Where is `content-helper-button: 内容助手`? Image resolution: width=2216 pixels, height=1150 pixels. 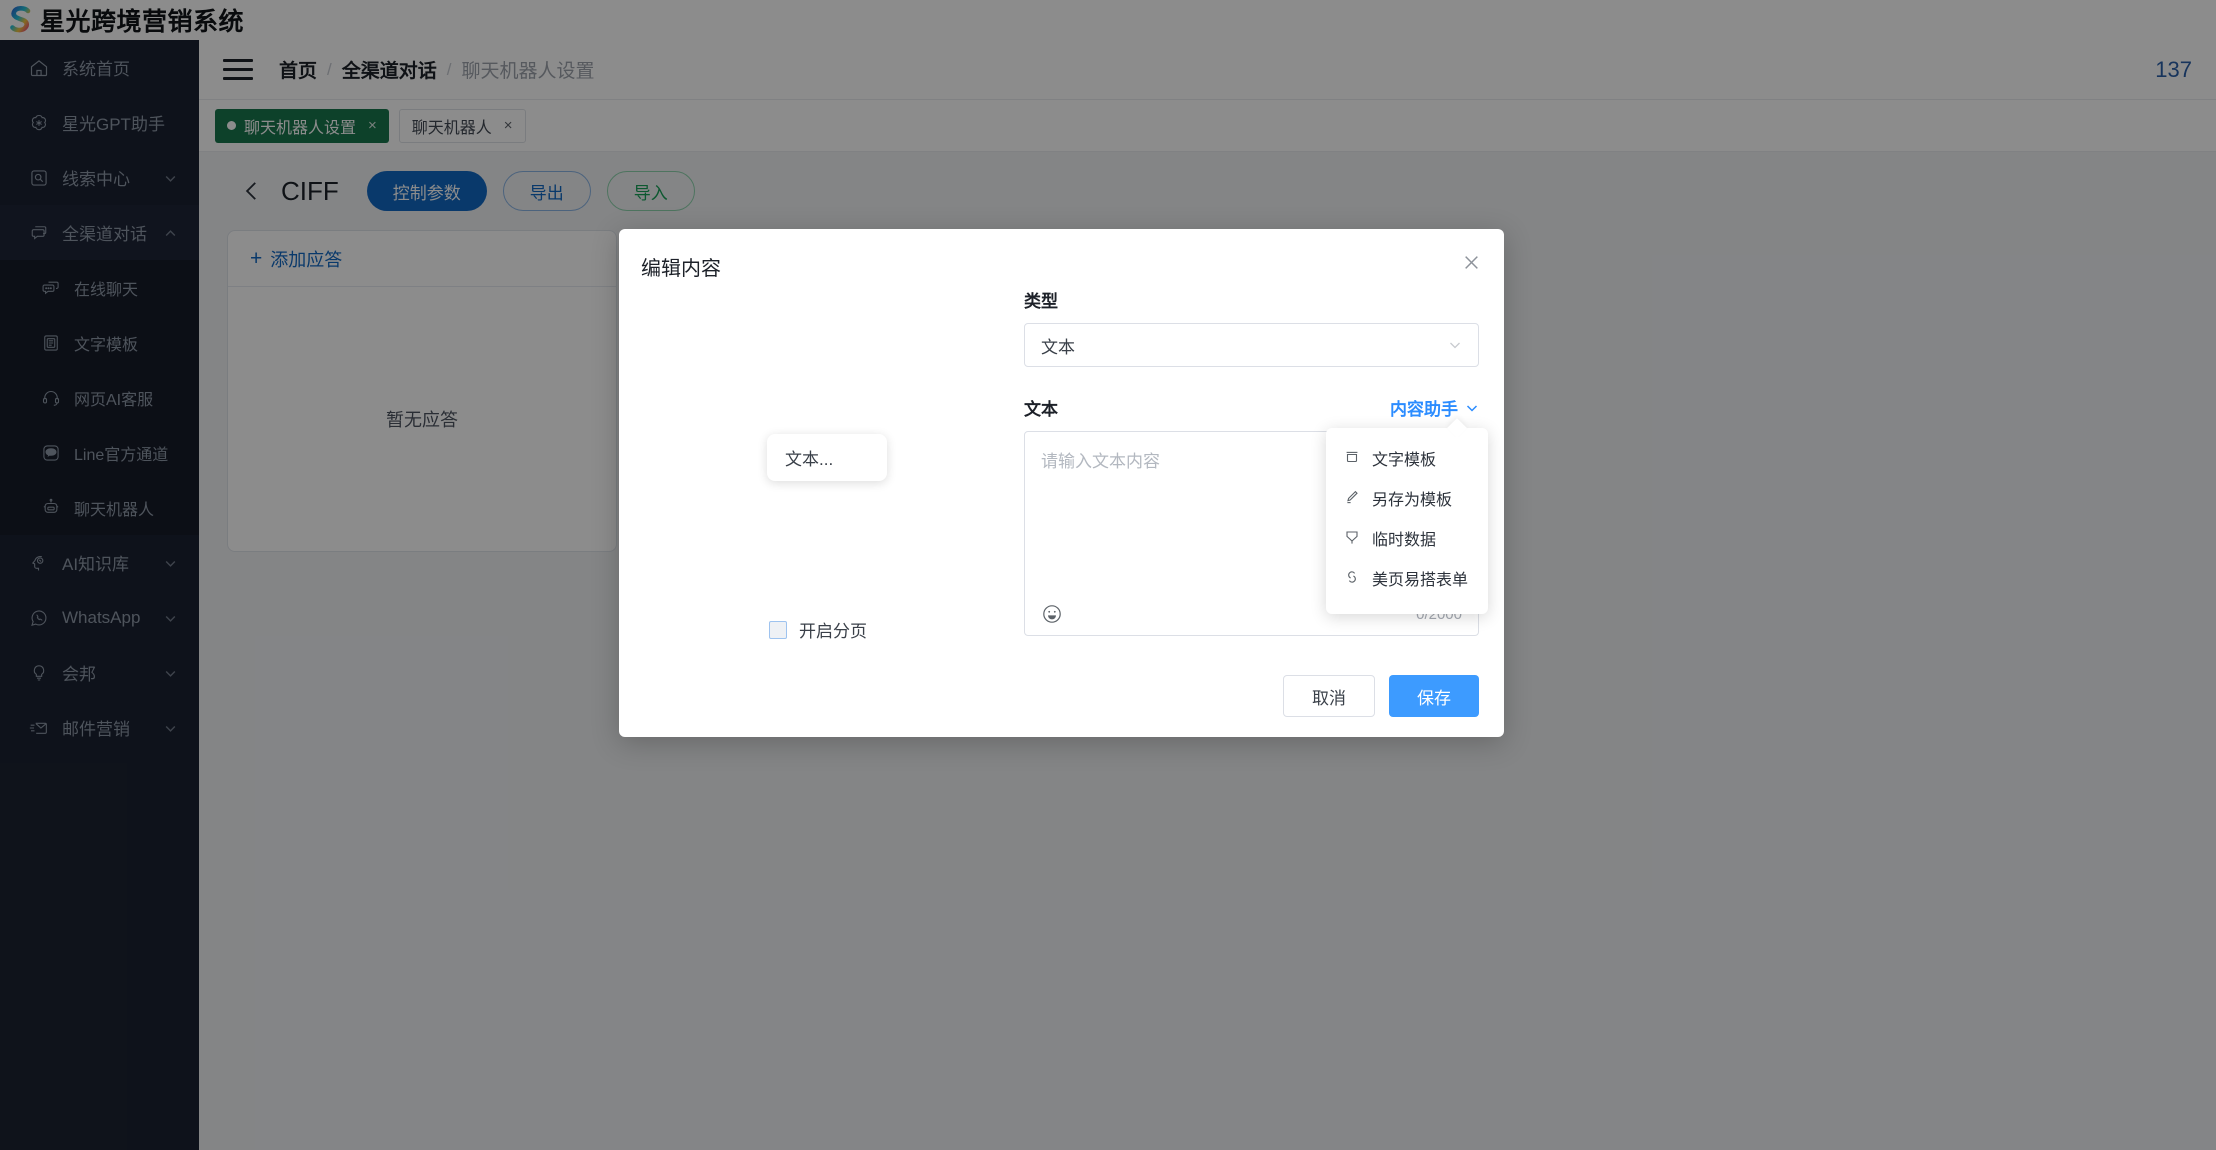 content-helper-button: 内容助手 is located at coordinates (1434, 407).